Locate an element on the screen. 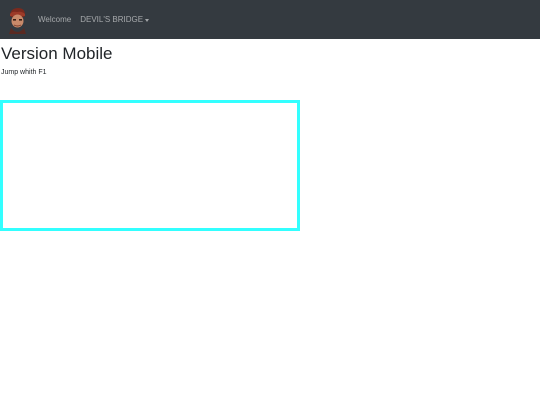 The image size is (540, 405). instructions-text: Jump whith F1 is located at coordinates (24, 72).